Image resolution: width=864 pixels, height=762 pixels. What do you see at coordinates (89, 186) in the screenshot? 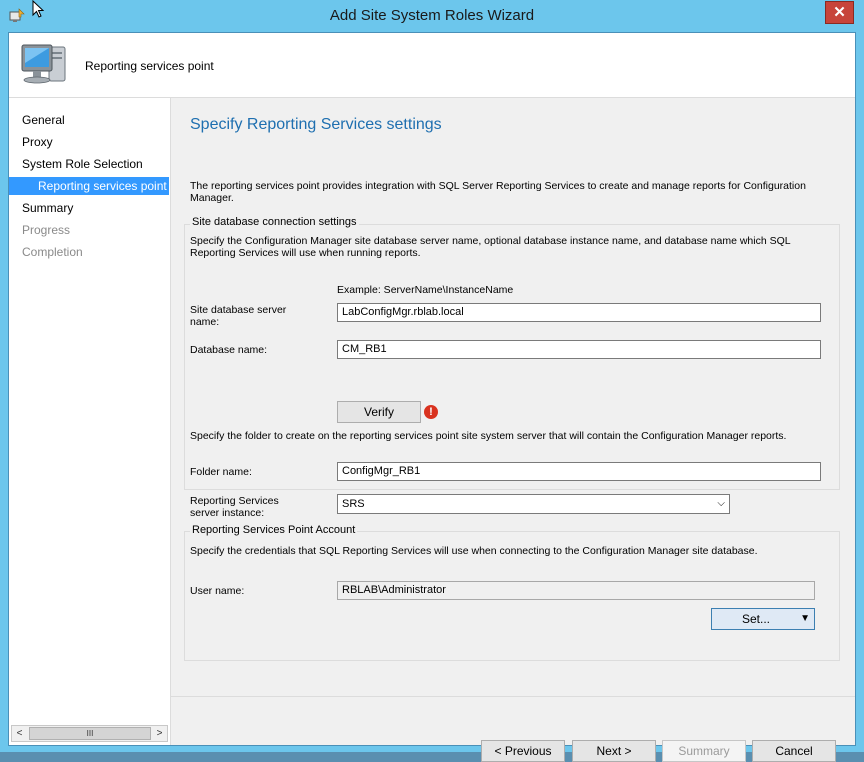
I see `nav-item-reporting-services-point: Reporting services point` at bounding box center [89, 186].